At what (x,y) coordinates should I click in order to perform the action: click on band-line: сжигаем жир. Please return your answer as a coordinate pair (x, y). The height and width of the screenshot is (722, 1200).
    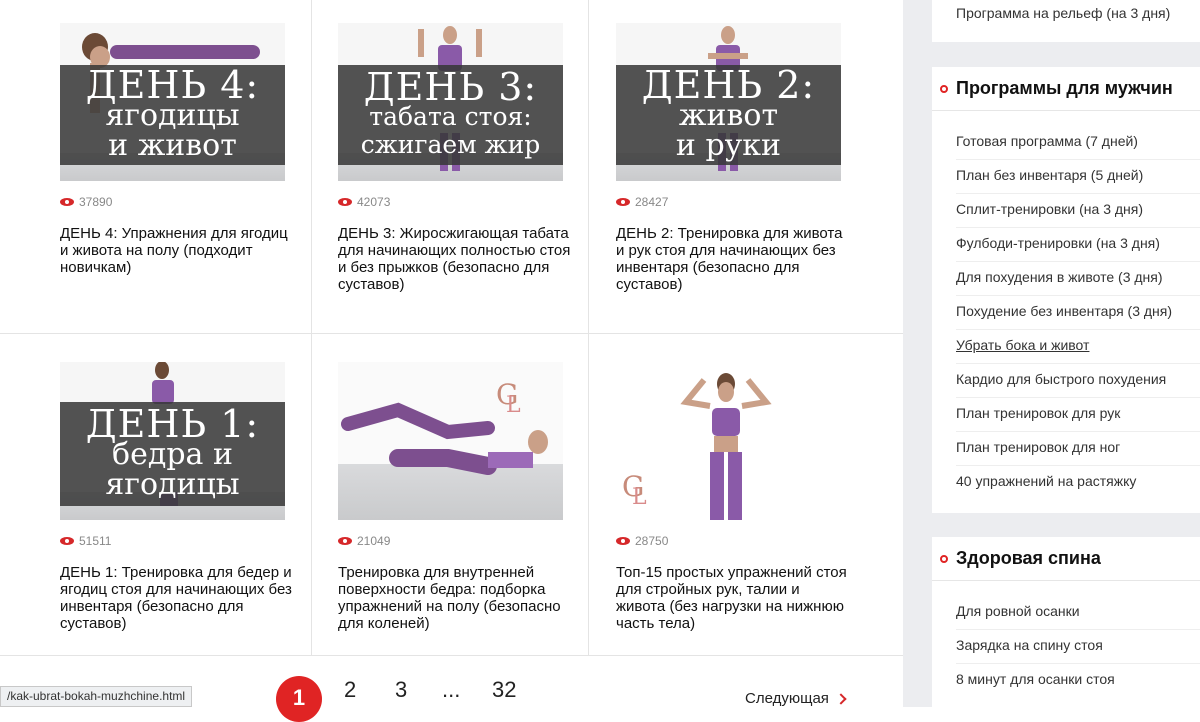
    Looking at the image, I should click on (450, 144).